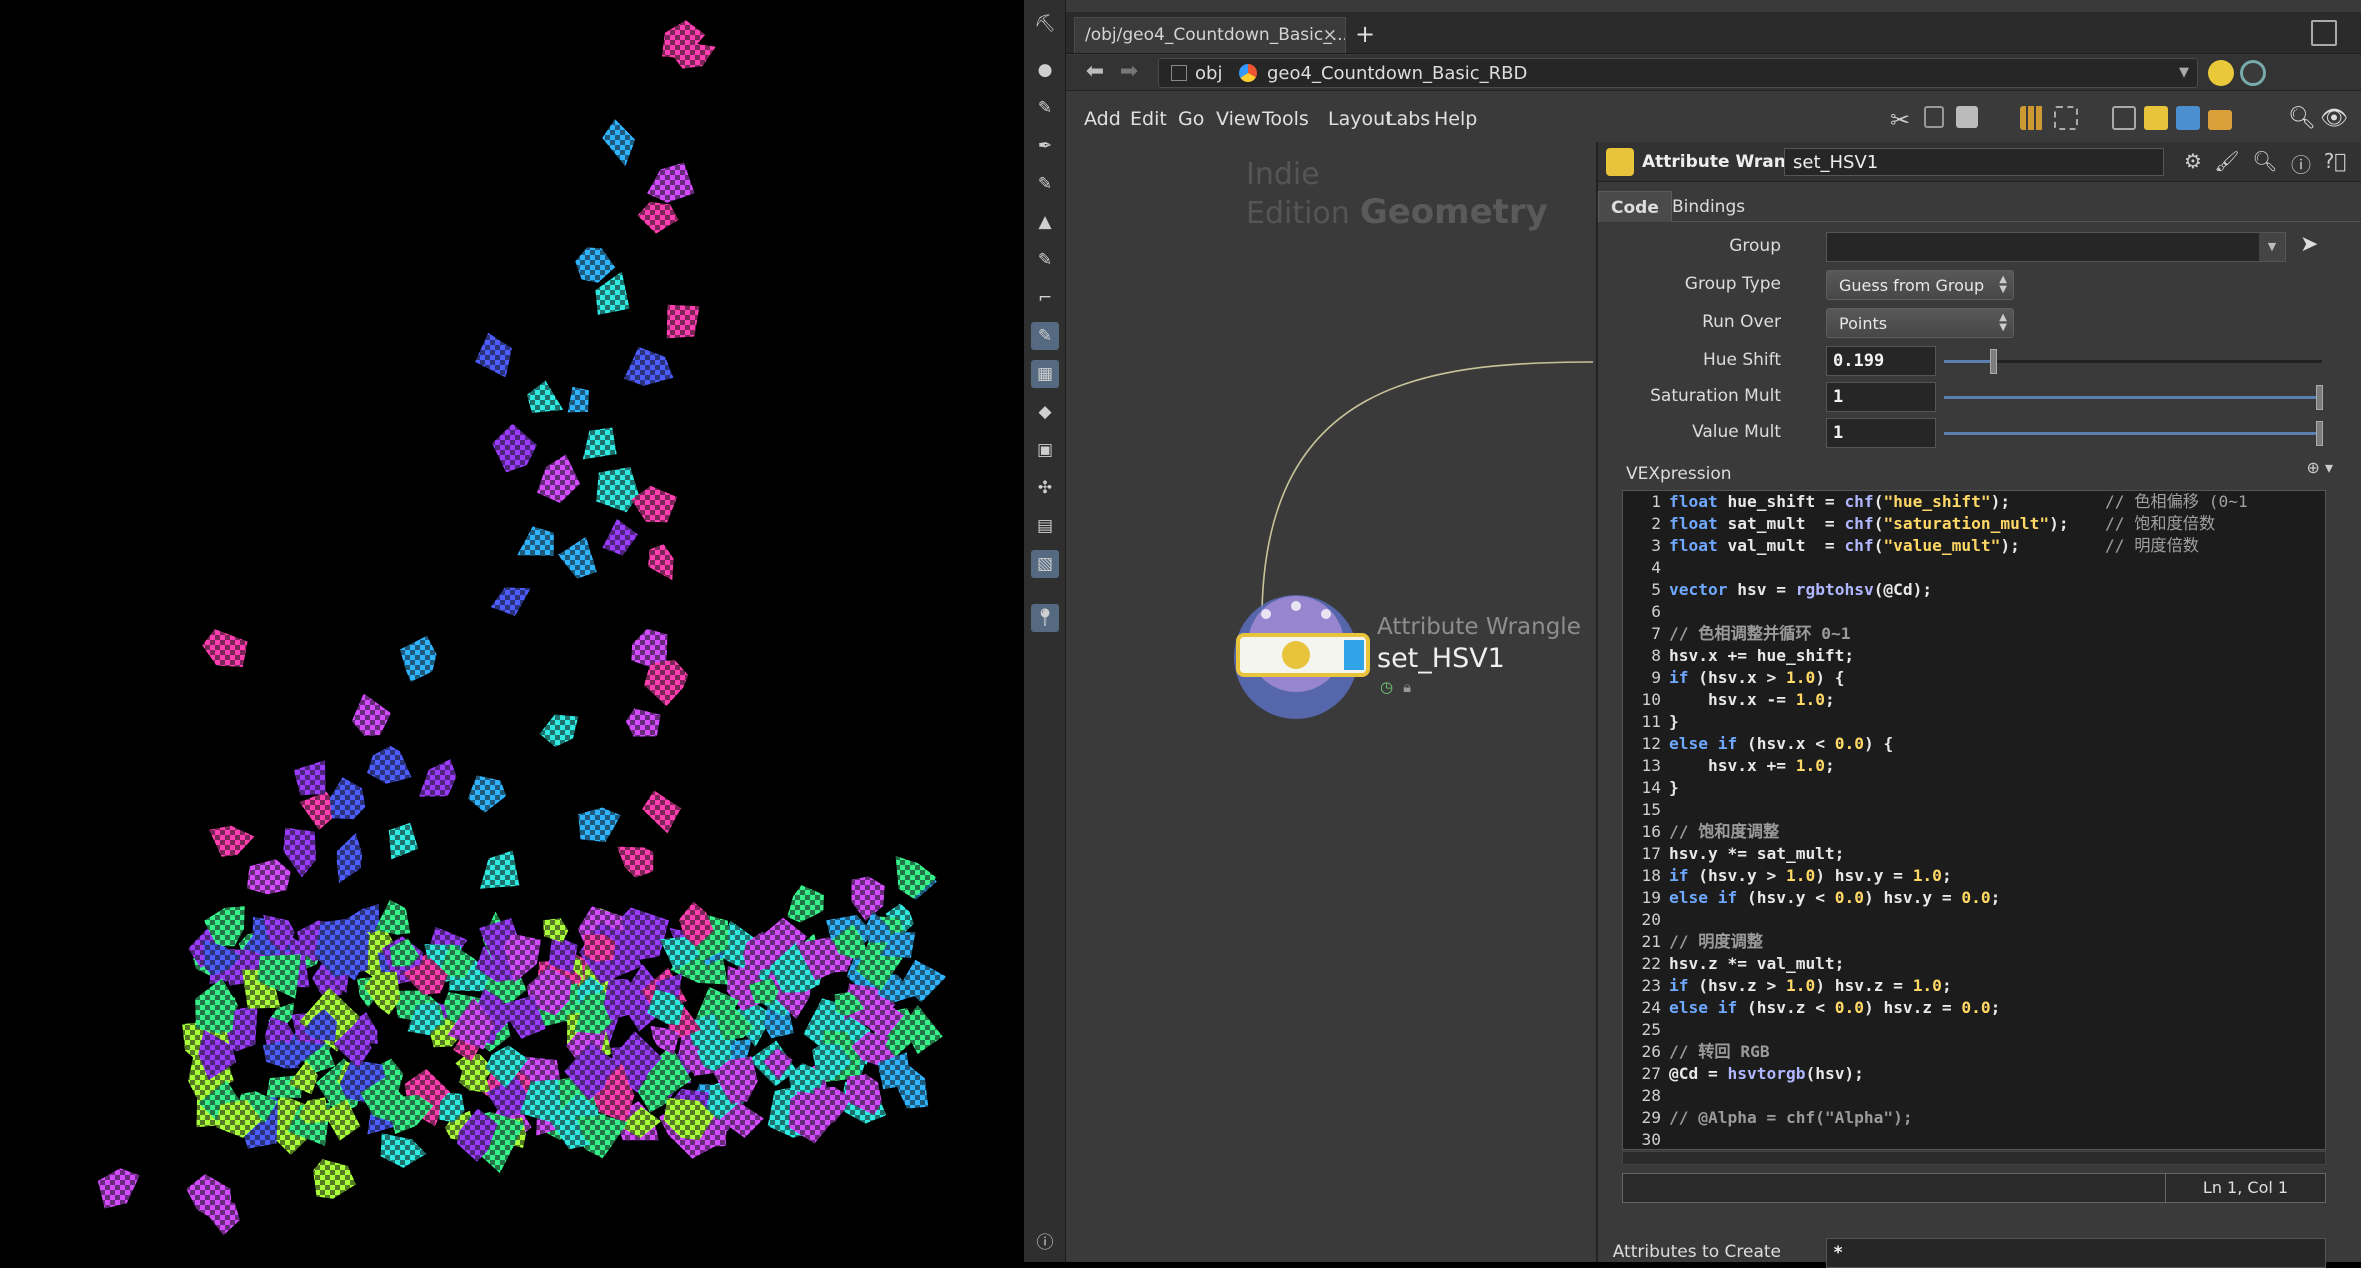 Image resolution: width=2361 pixels, height=1268 pixels. Describe the element at coordinates (1210, 35) in the screenshot. I see `tab-network-path: /obj/geo4_Countdown_Basic_... ×` at that location.